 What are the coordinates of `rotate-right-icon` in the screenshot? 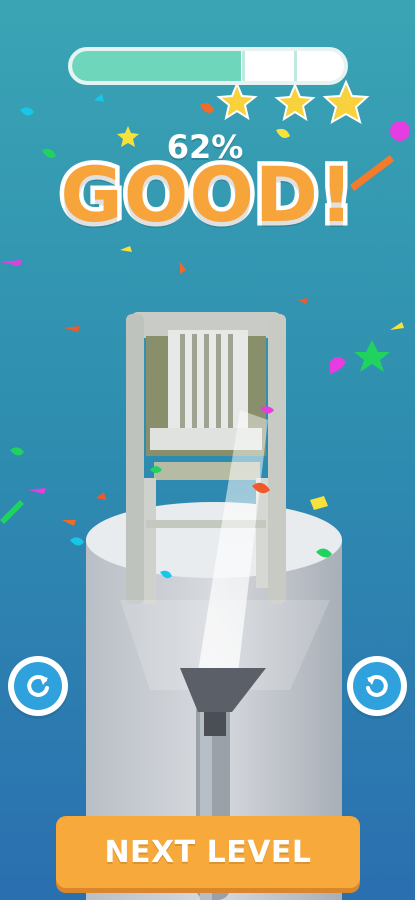 It's located at (377, 686).